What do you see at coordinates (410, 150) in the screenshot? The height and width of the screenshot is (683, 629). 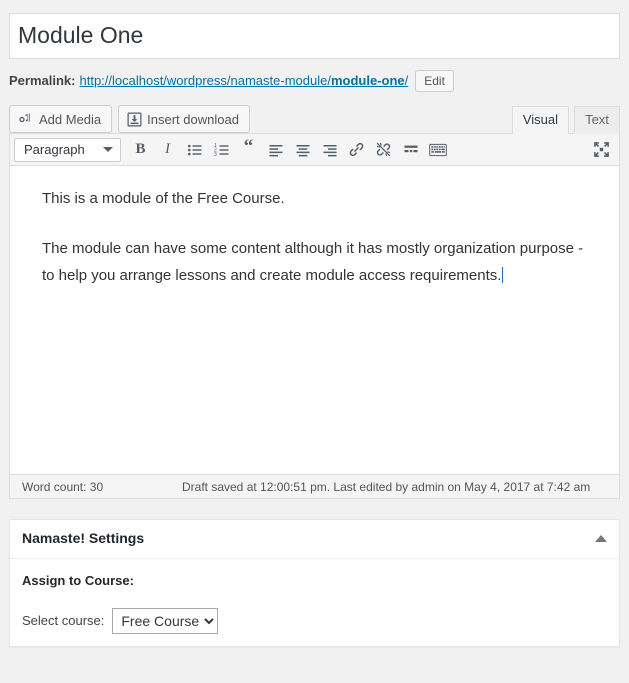 I see `insert-read-more-icon` at bounding box center [410, 150].